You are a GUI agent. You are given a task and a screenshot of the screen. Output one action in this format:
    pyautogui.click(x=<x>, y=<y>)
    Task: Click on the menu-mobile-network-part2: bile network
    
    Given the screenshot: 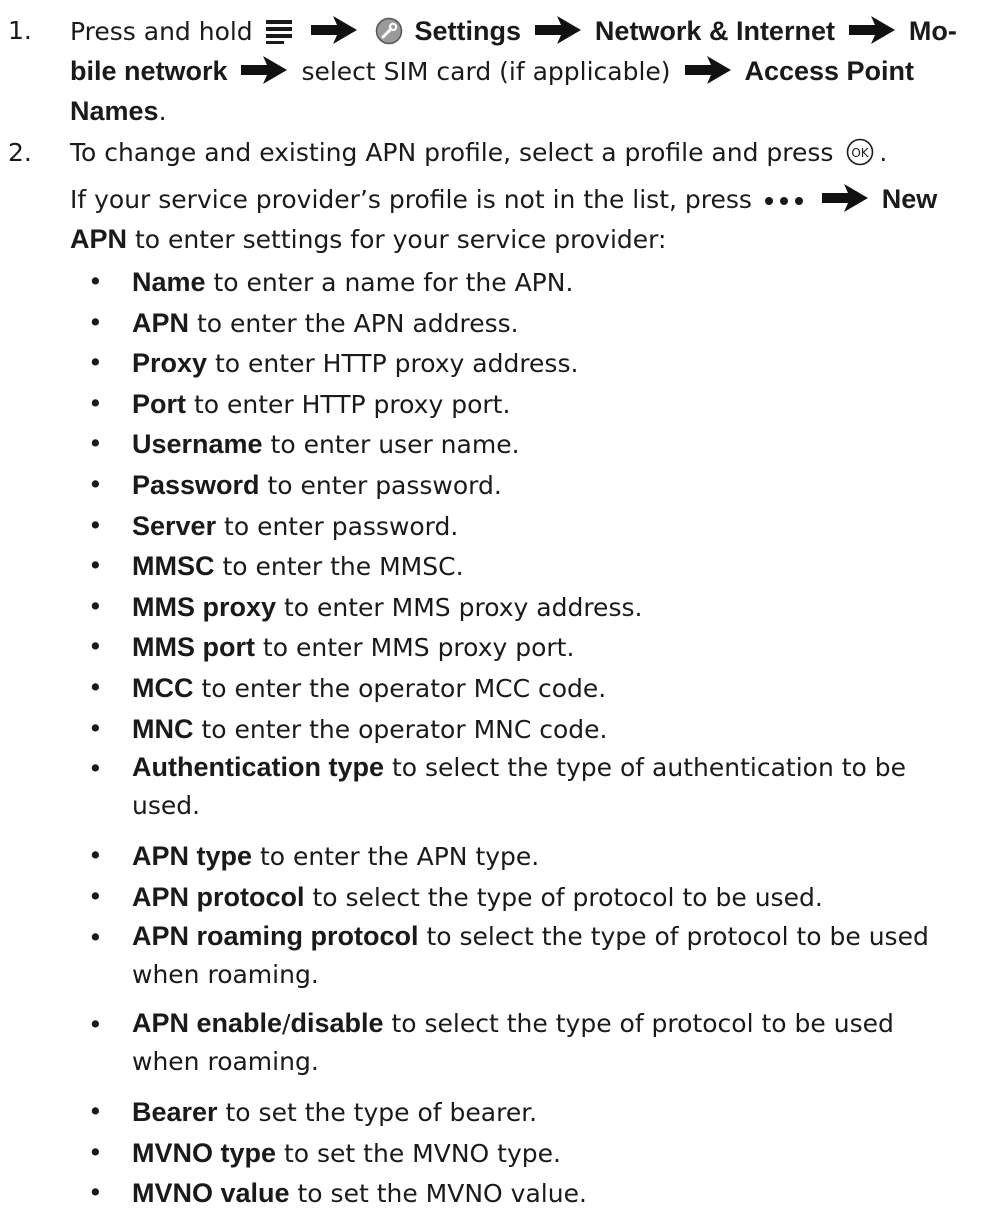 What is the action you would take?
    pyautogui.click(x=149, y=71)
    